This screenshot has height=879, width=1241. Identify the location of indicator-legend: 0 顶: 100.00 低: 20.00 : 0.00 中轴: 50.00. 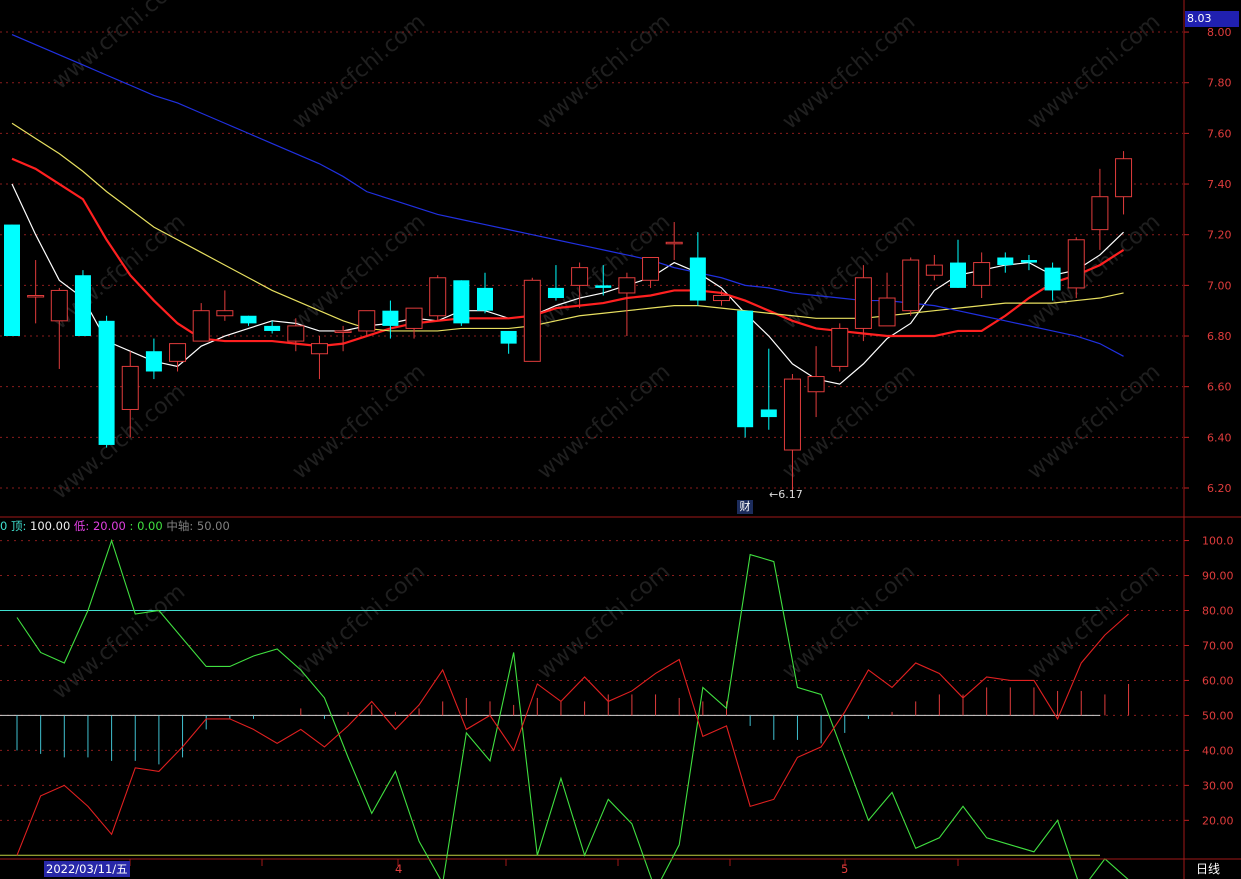
(115, 526).